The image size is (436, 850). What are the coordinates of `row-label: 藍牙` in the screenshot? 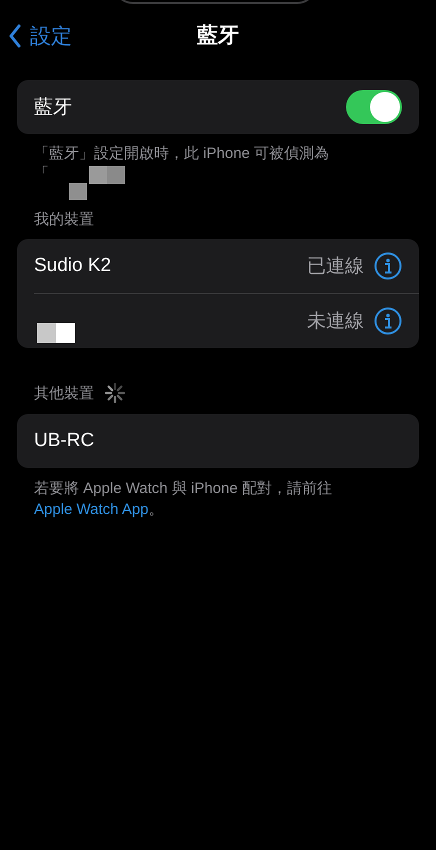 It's located at (53, 108).